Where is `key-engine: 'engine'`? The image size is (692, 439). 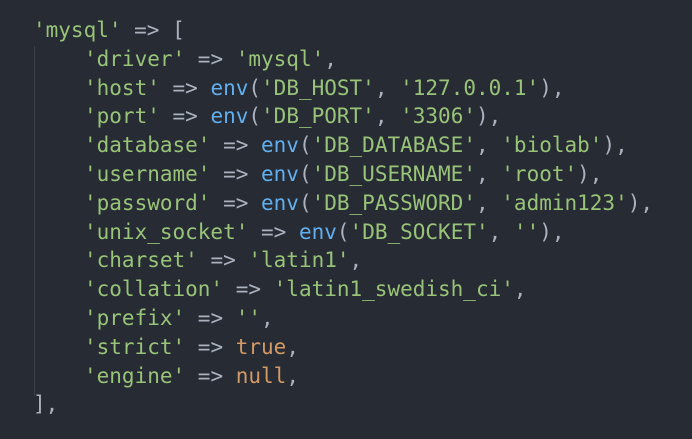
key-engine: 'engine' is located at coordinates (135, 375).